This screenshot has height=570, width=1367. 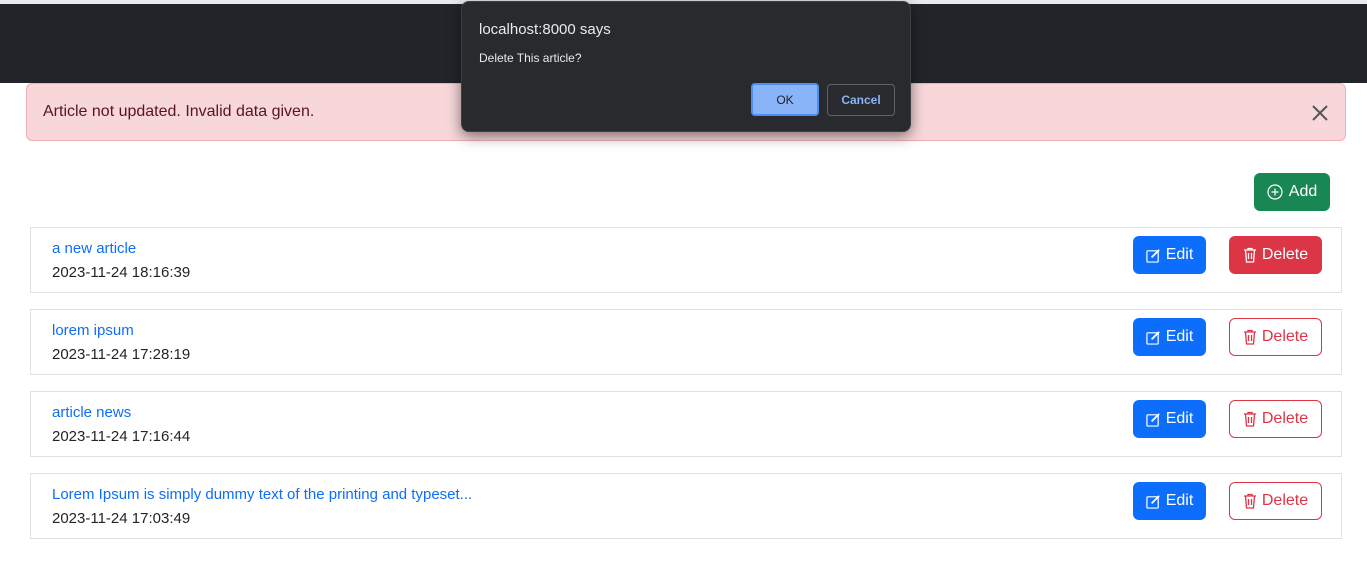 I want to click on article-title-link: a new article, so click(x=94, y=248).